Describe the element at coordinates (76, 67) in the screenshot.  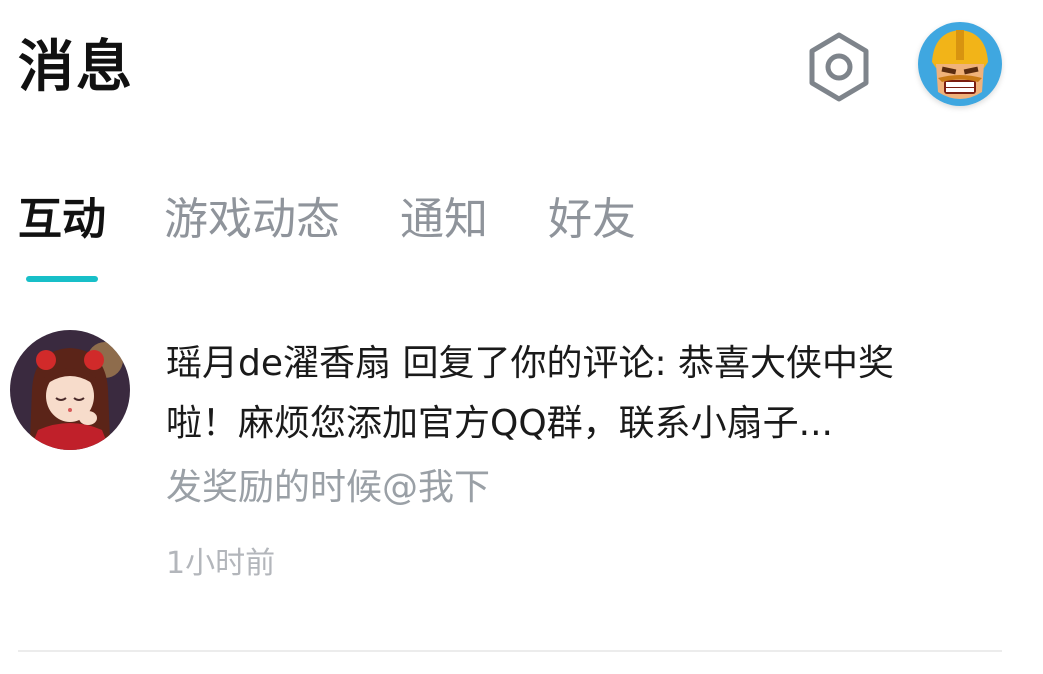
I see `page-title: 消息` at that location.